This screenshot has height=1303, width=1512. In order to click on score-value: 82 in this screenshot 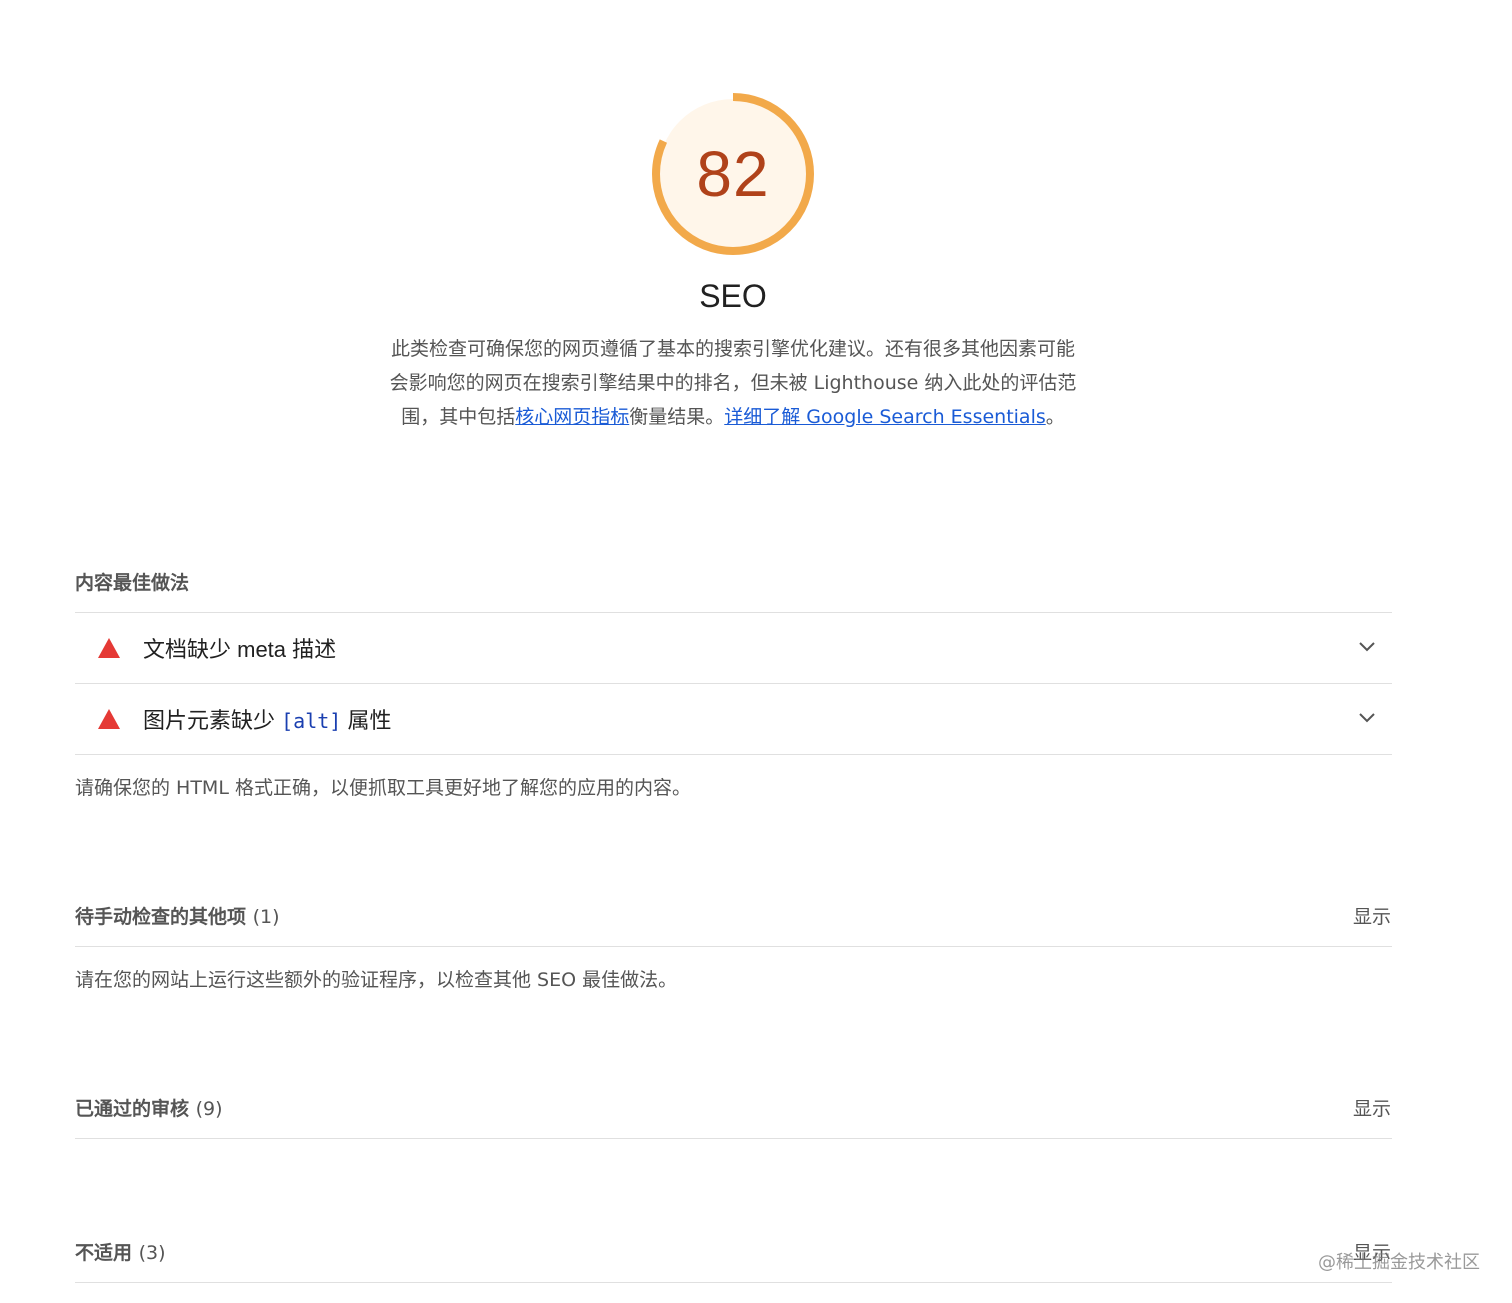, I will do `click(733, 174)`.